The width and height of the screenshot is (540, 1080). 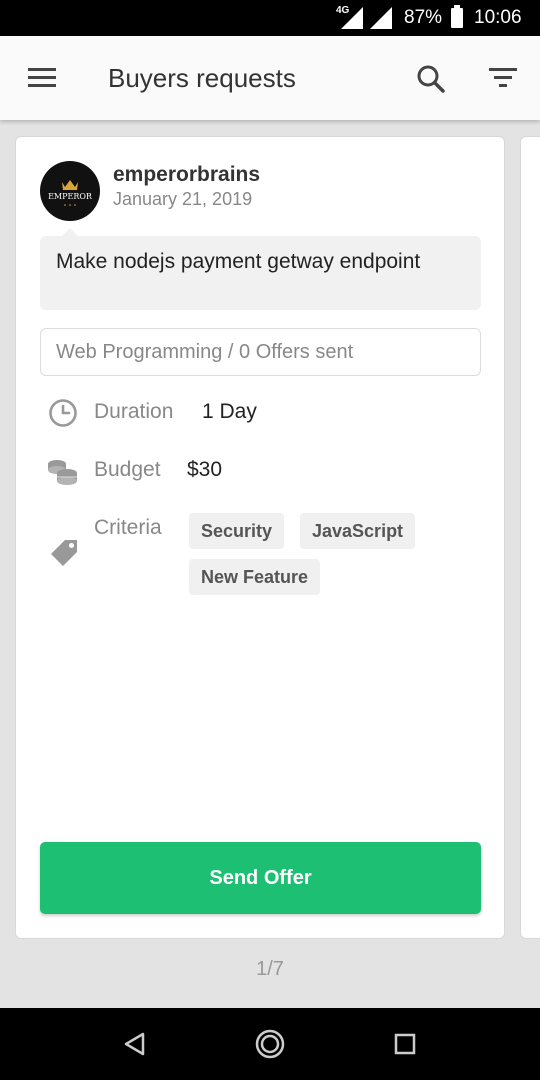 What do you see at coordinates (260, 352) in the screenshot?
I see `category-info: Web Programming / 0 Offers sent` at bounding box center [260, 352].